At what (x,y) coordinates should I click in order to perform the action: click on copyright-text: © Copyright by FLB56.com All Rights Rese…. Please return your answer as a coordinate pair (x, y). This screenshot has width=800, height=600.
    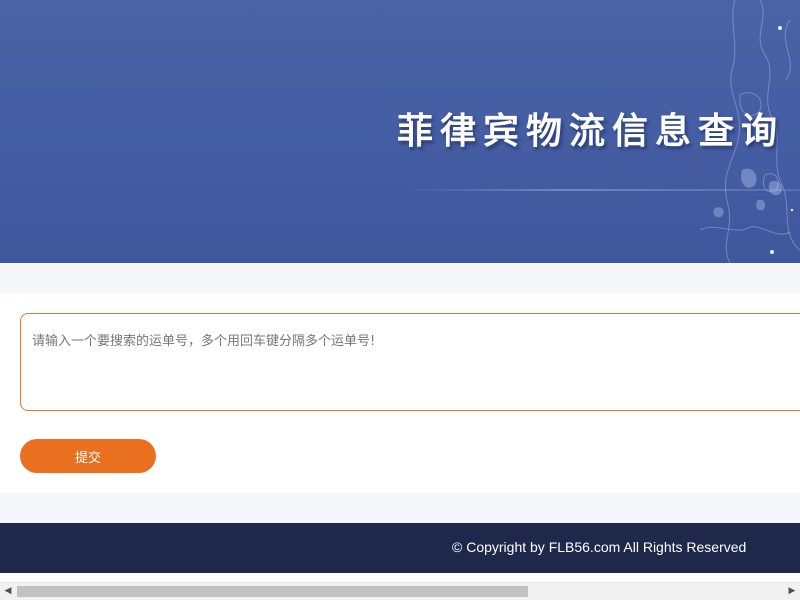
    Looking at the image, I should click on (599, 547).